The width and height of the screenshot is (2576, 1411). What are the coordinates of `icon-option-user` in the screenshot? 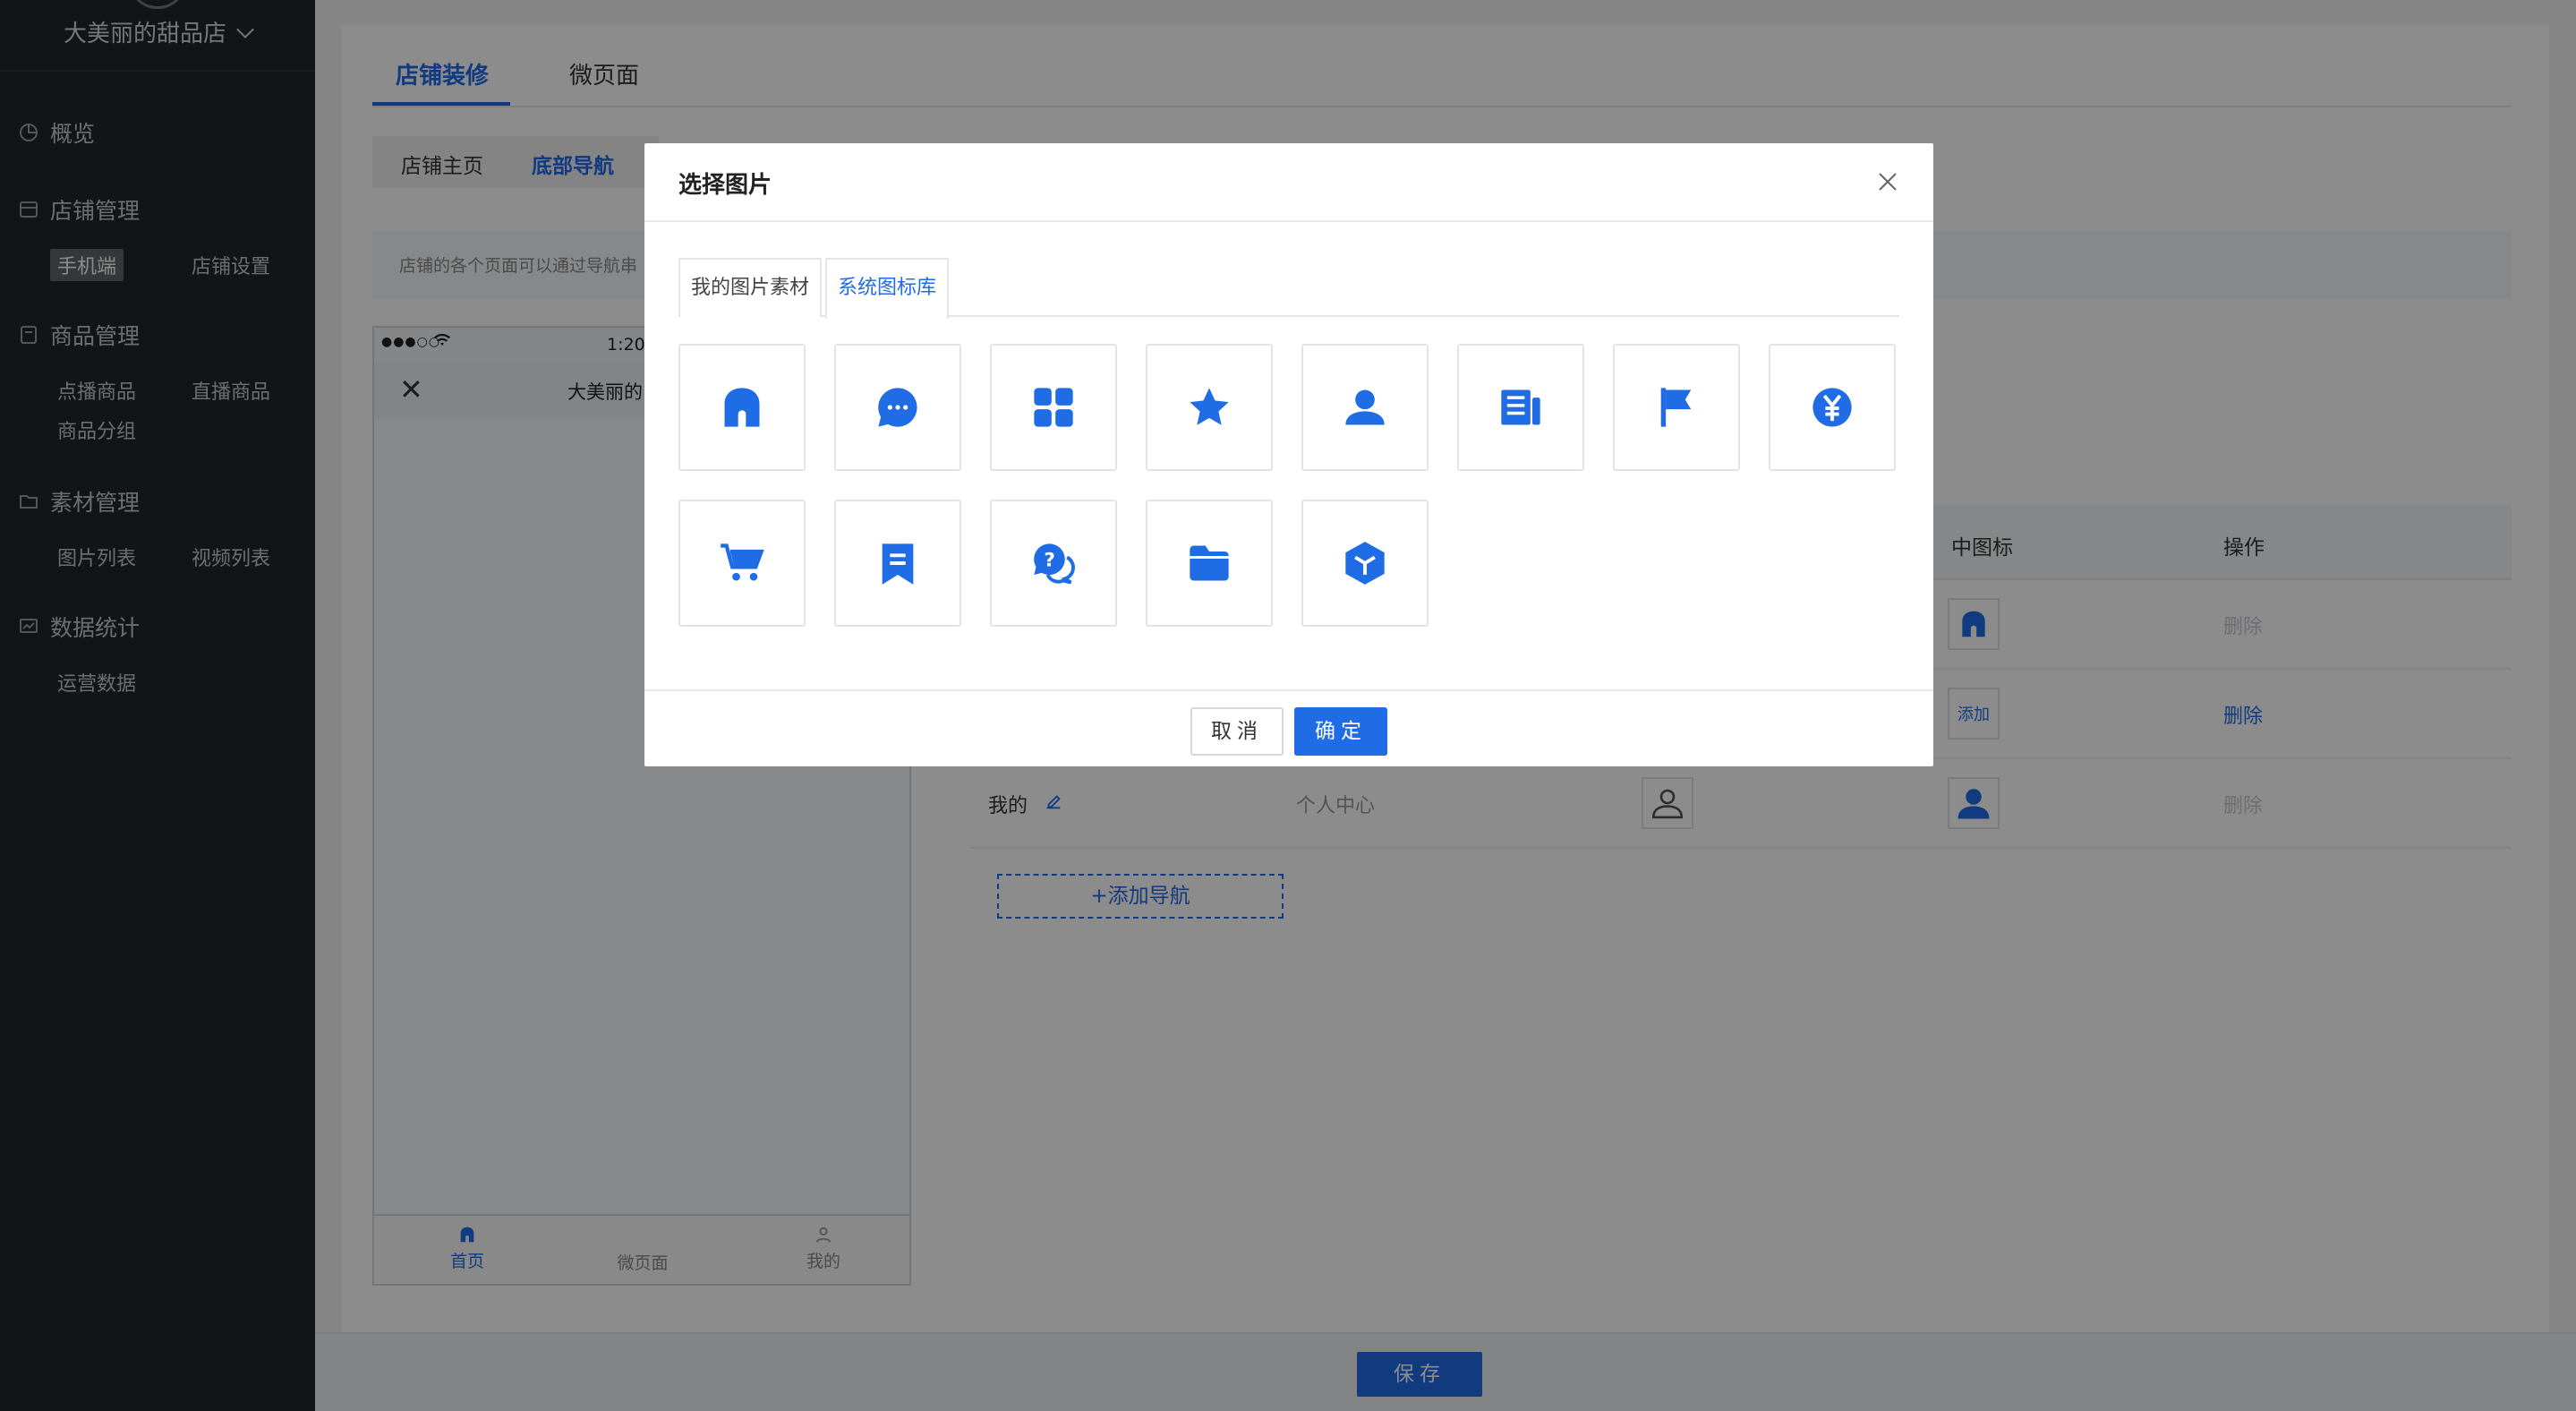 It's located at (1365, 407).